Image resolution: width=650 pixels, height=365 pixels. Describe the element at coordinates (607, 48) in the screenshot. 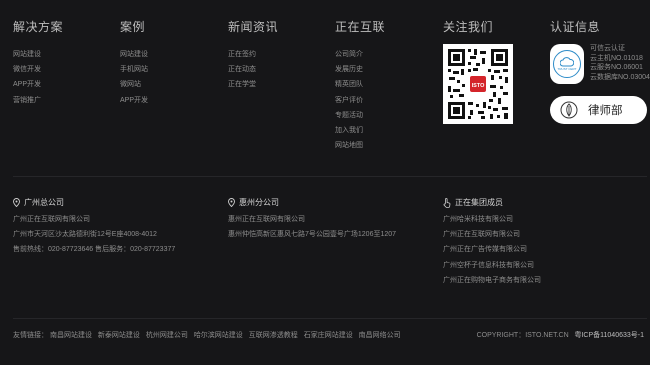

I see `cert-line: 可信云认证` at that location.